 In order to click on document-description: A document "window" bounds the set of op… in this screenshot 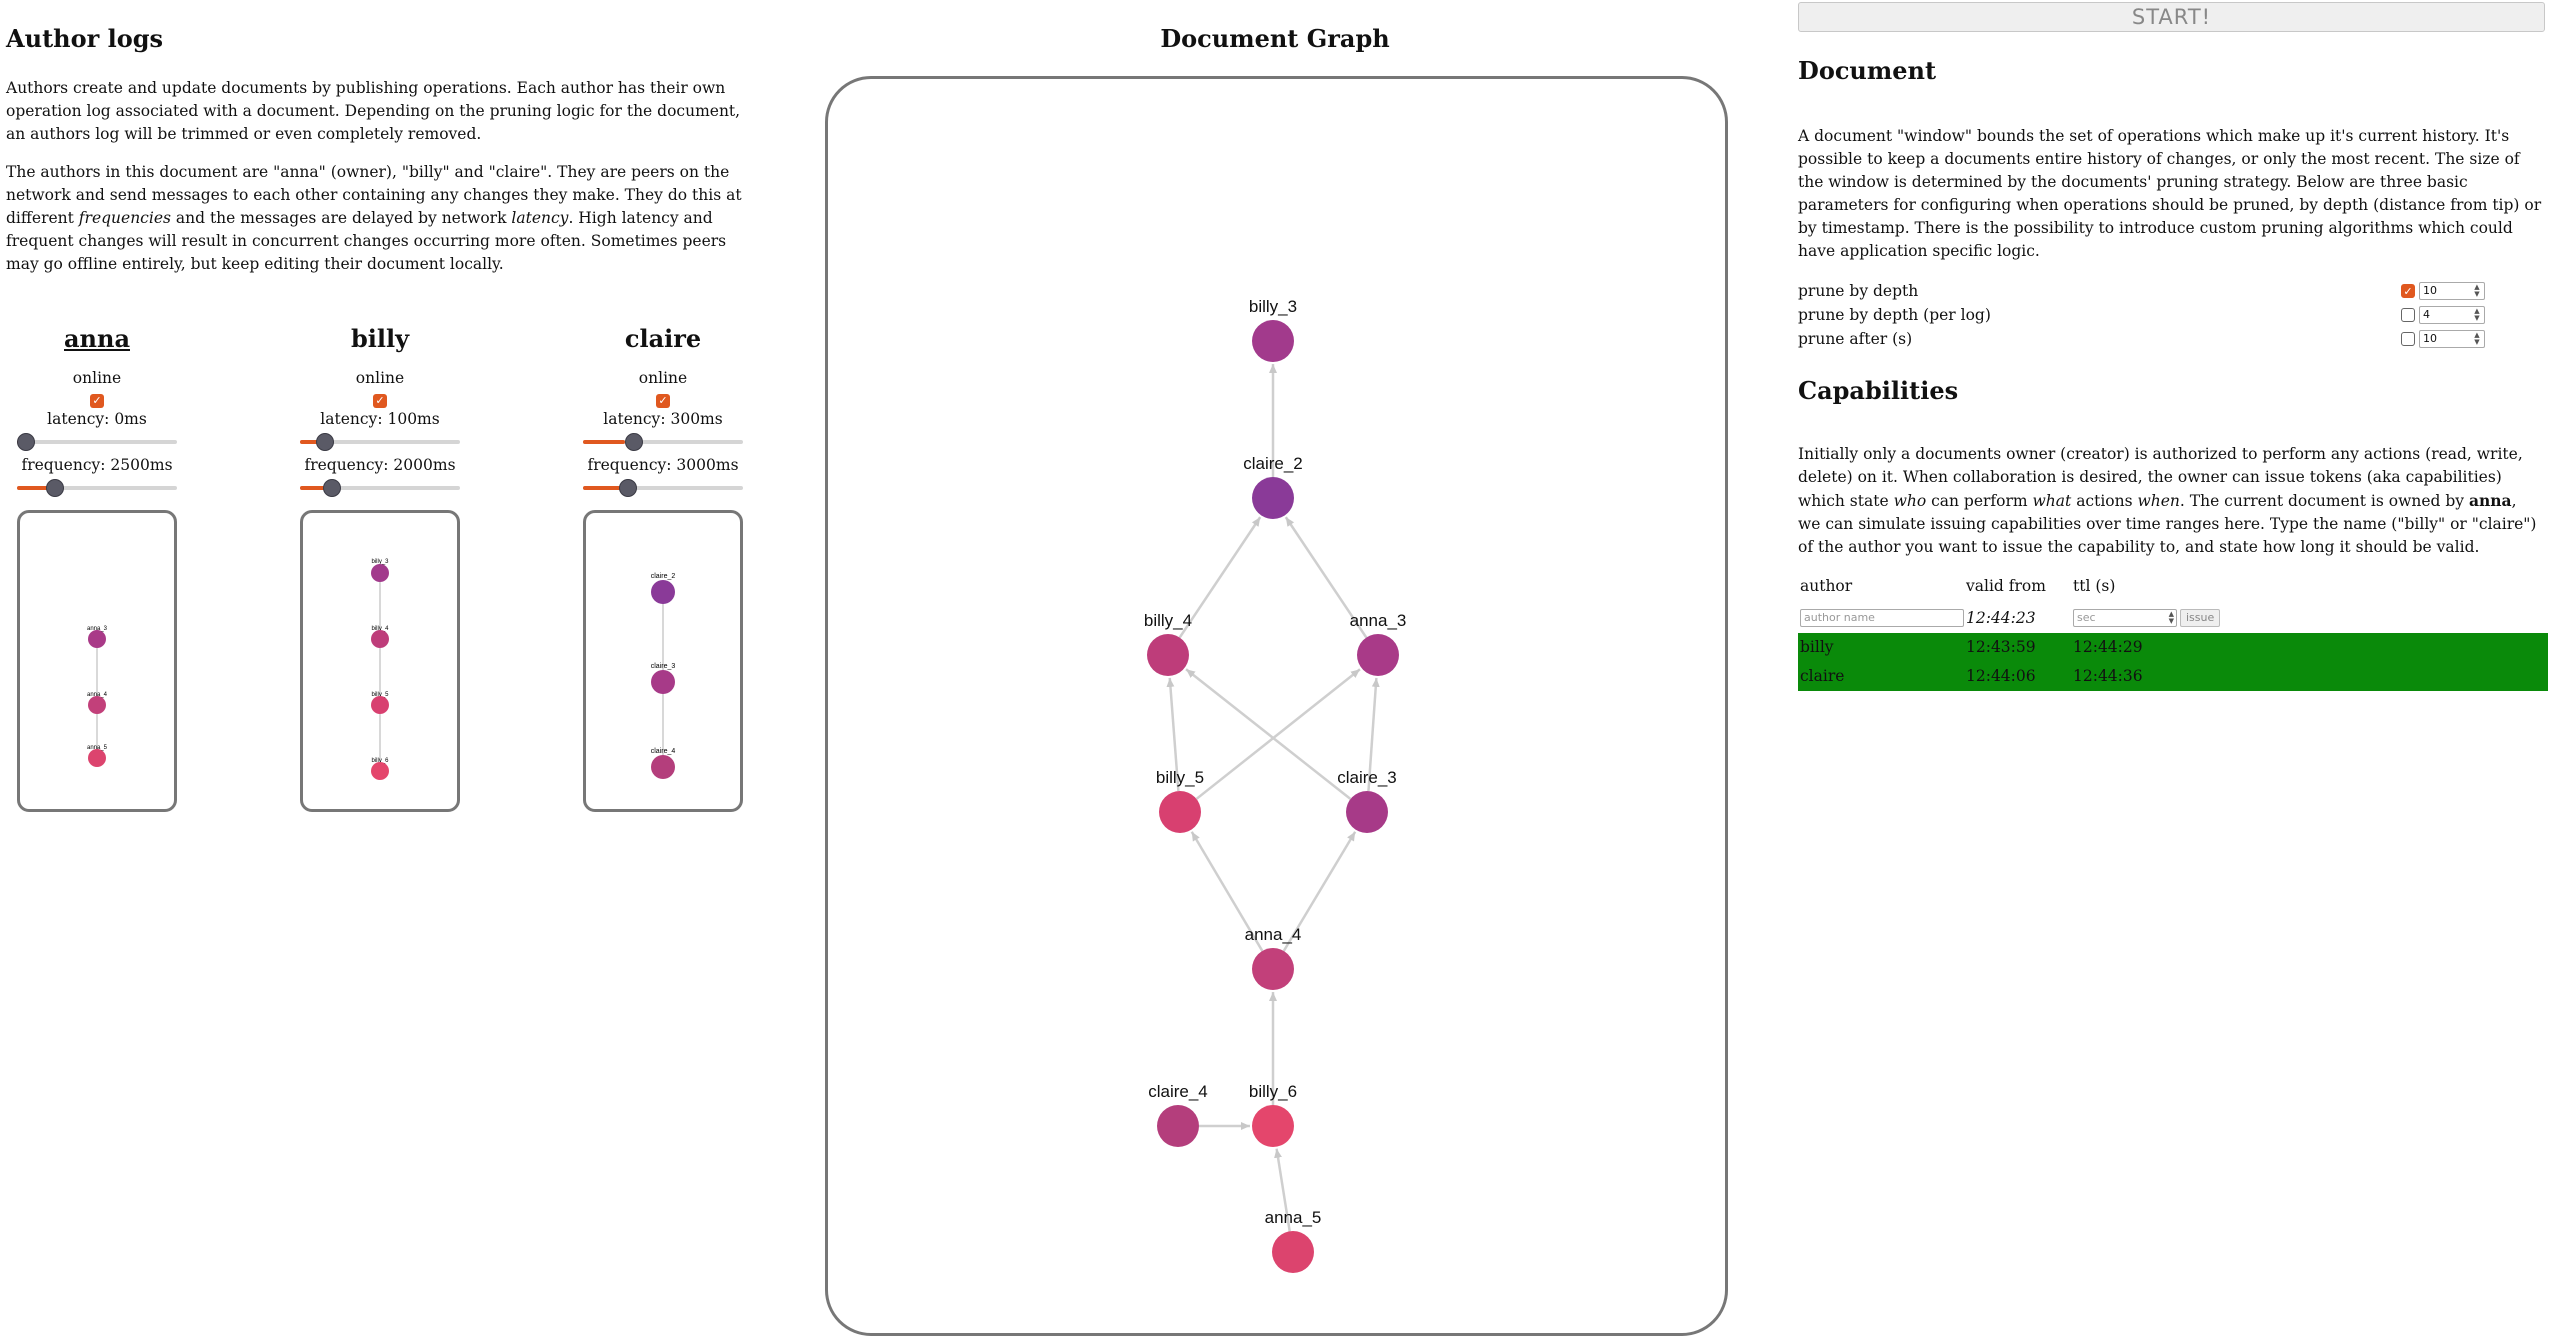, I will do `click(2170, 193)`.